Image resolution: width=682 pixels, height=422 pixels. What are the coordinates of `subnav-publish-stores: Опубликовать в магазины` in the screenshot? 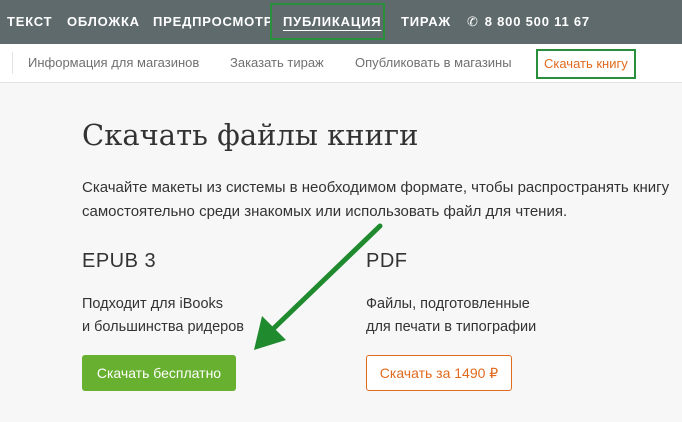 It's located at (433, 63).